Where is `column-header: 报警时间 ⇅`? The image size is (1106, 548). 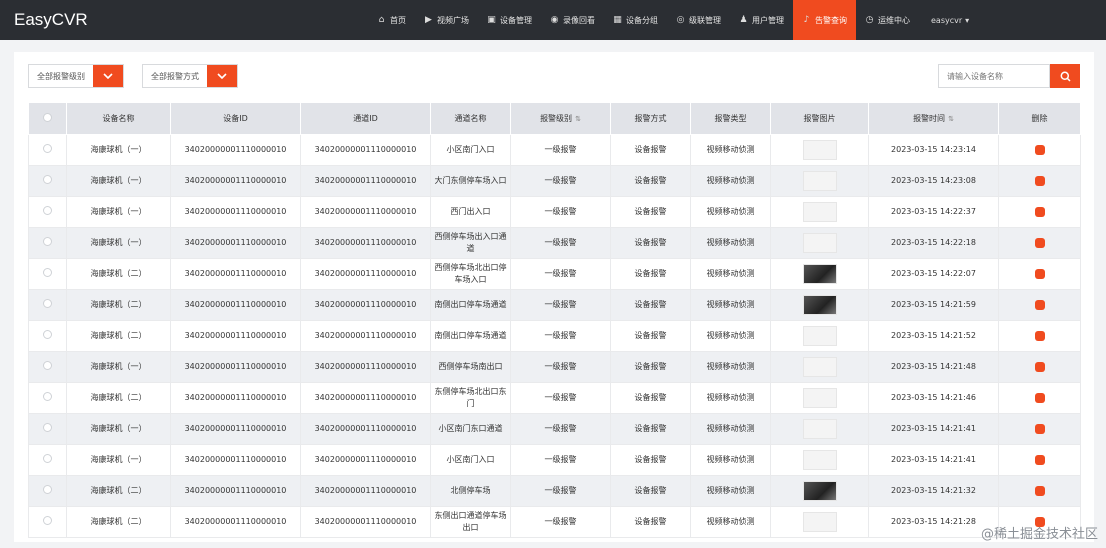 column-header: 报警时间 ⇅ is located at coordinates (933, 118).